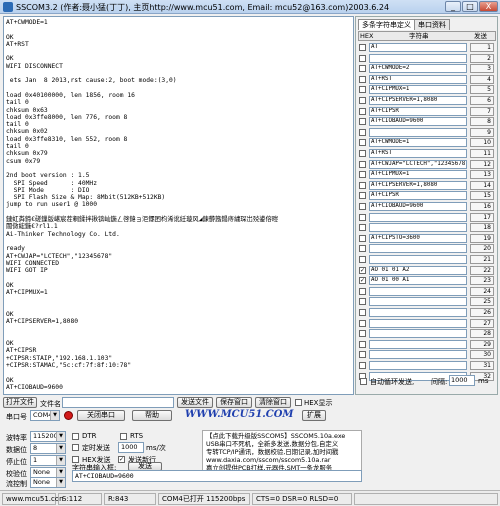 This screenshot has height=506, width=500. Describe the element at coordinates (314, 415) in the screenshot. I see `expand-button: 扩展` at that location.